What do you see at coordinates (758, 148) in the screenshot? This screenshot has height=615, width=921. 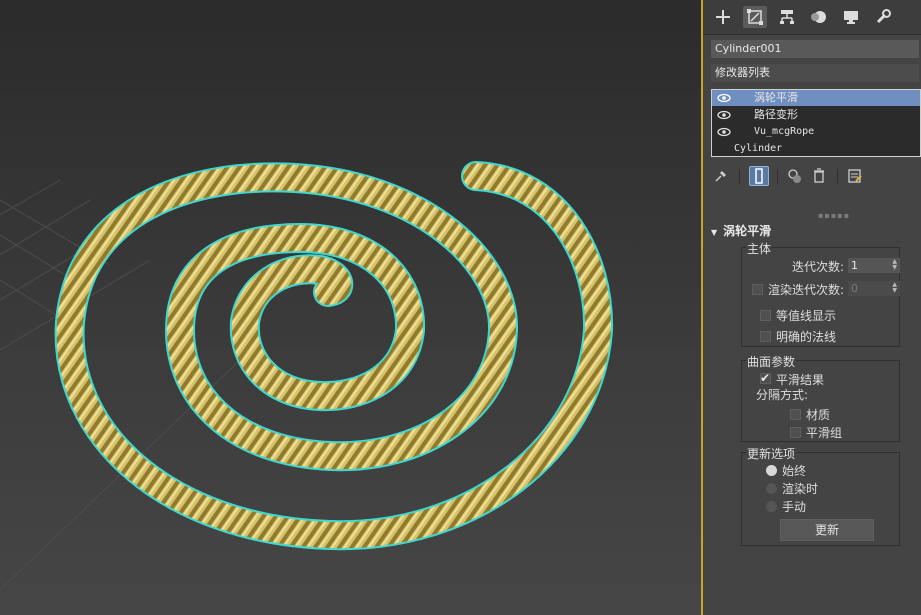 I see `stack-item-label: Cylinder` at bounding box center [758, 148].